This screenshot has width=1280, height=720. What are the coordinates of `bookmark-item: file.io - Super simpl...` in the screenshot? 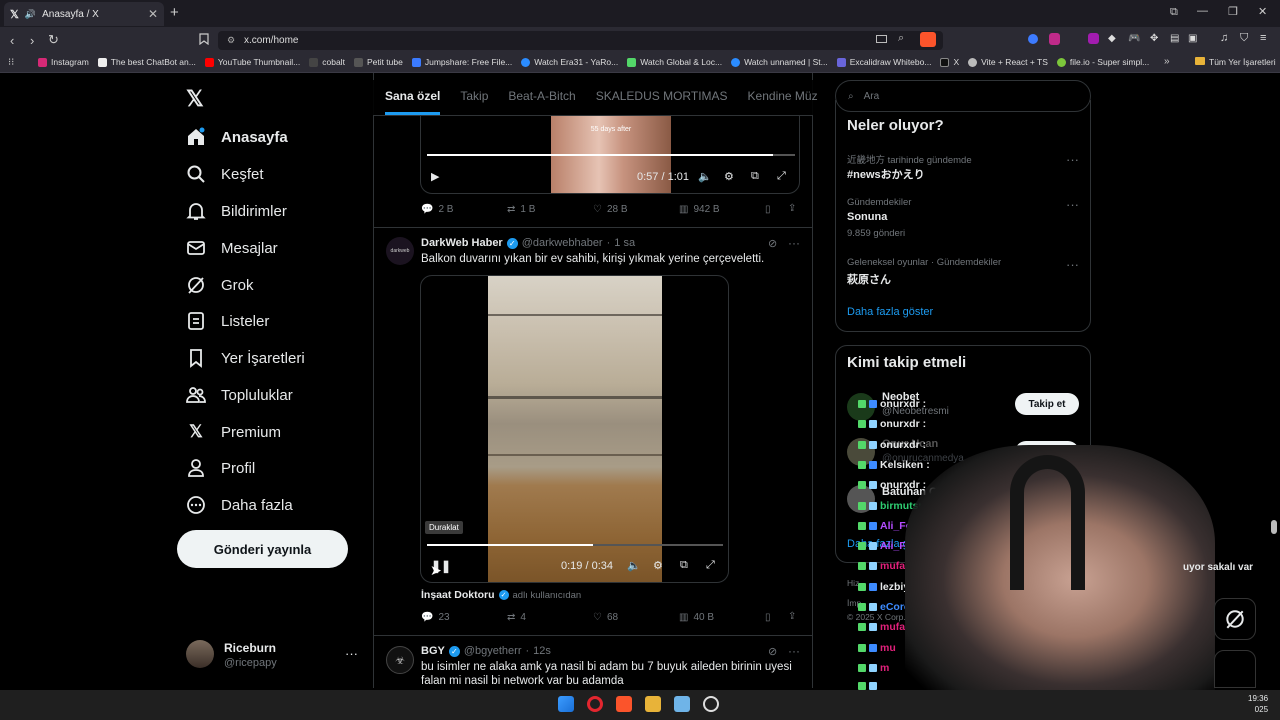 It's located at (1102, 62).